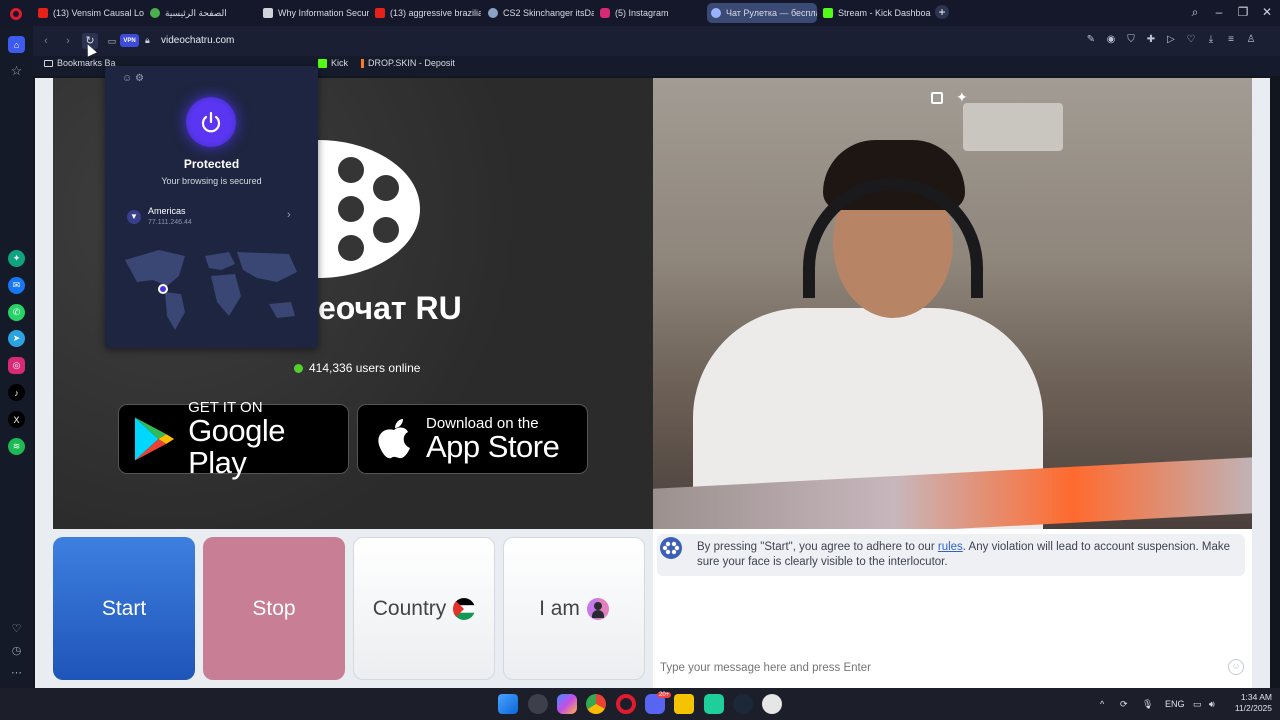 Image resolution: width=1280 pixels, height=720 pixels. Describe the element at coordinates (1091, 39) in the screenshot. I see `edit-icon: ✎` at that location.